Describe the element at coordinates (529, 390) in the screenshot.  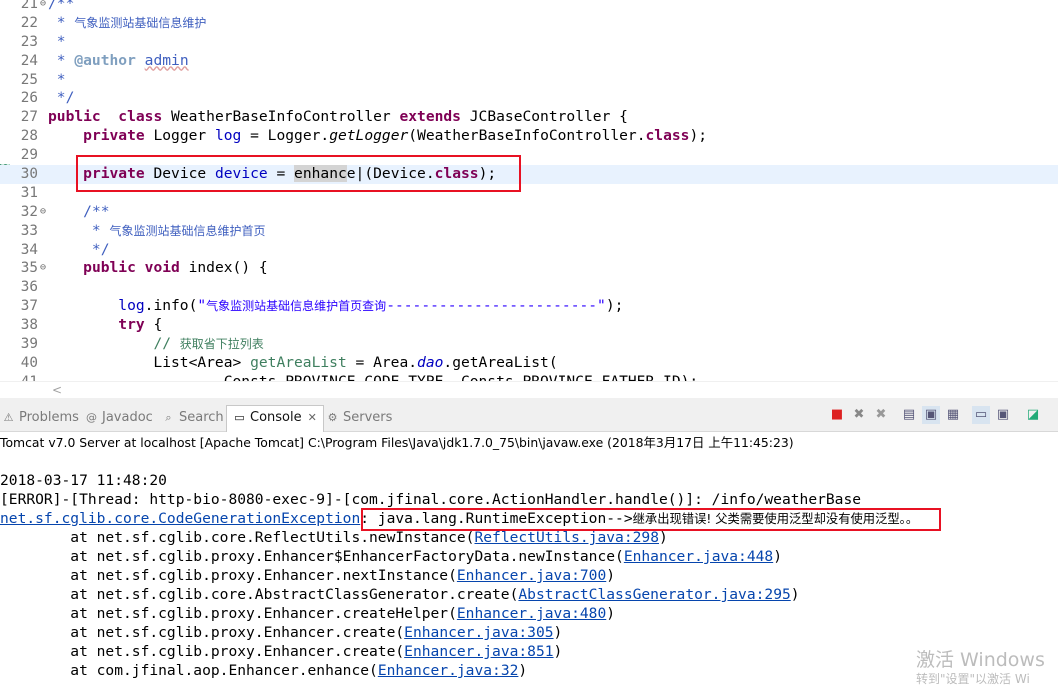
I see `horizontal-scrollbar: <` at that location.